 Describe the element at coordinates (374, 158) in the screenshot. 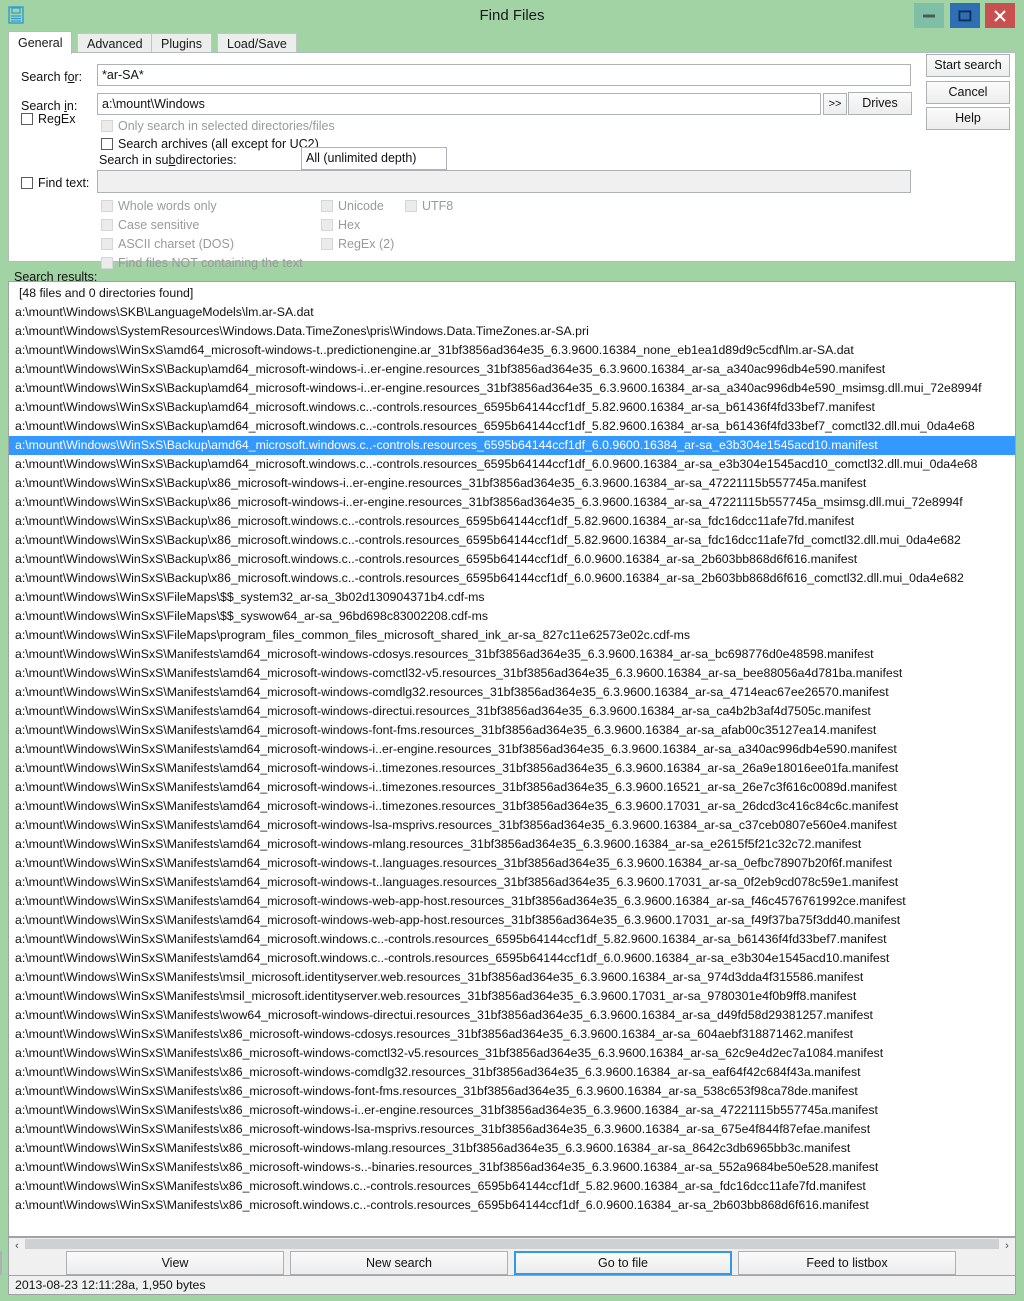

I see `subdirectories-select: All (unlimited depth)` at that location.